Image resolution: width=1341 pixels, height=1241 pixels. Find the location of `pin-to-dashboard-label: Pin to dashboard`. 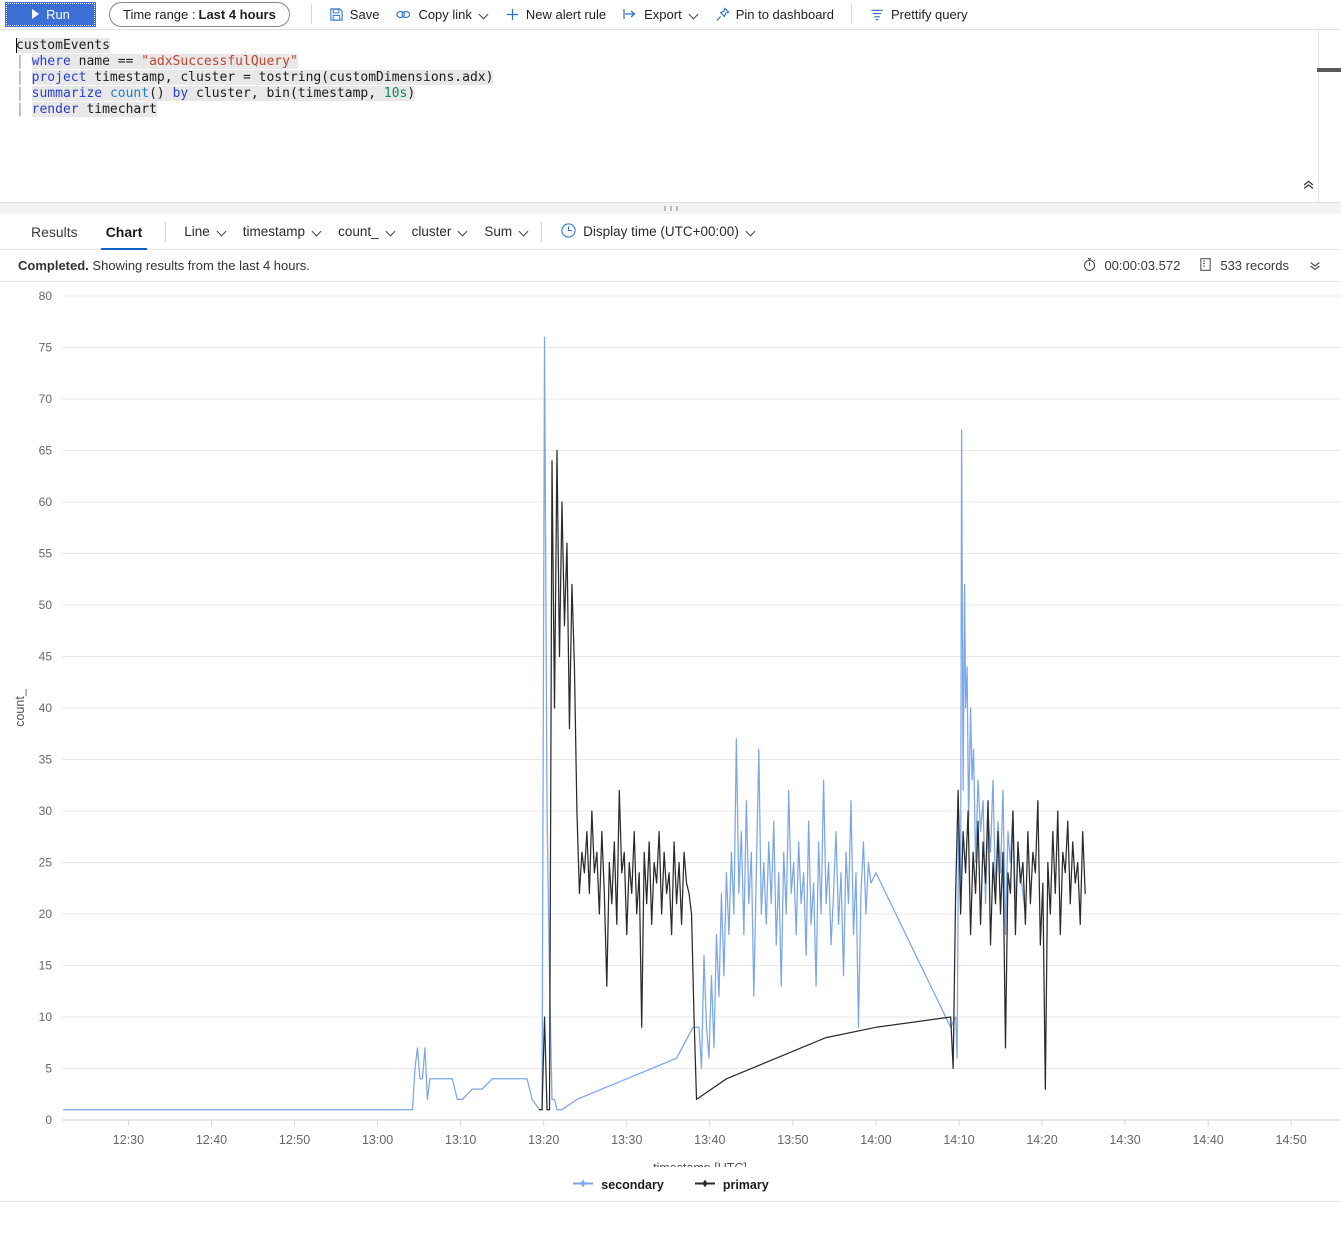

pin-to-dashboard-label: Pin to dashboard is located at coordinates (784, 14).